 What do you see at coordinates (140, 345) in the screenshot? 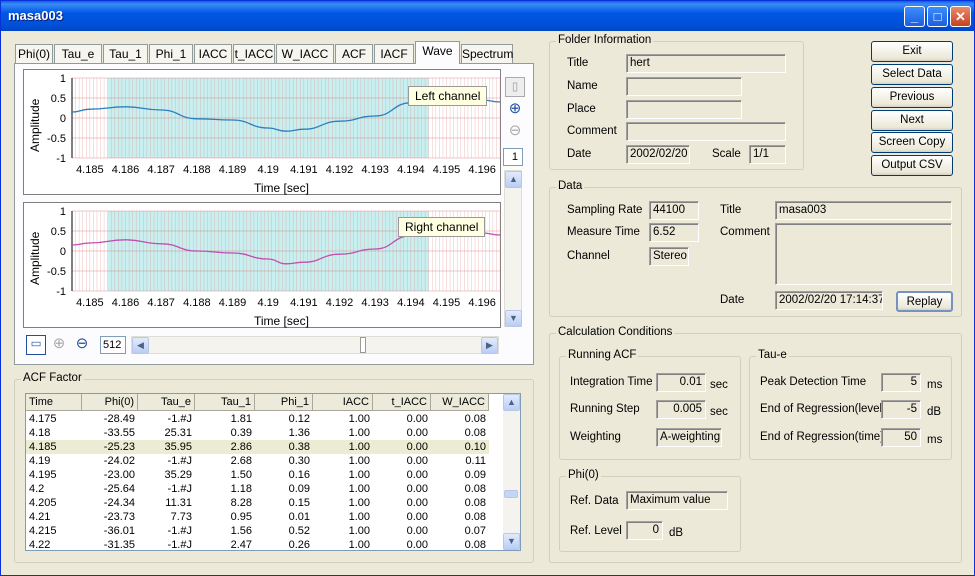
I see `scroll-left-button: ◀` at bounding box center [140, 345].